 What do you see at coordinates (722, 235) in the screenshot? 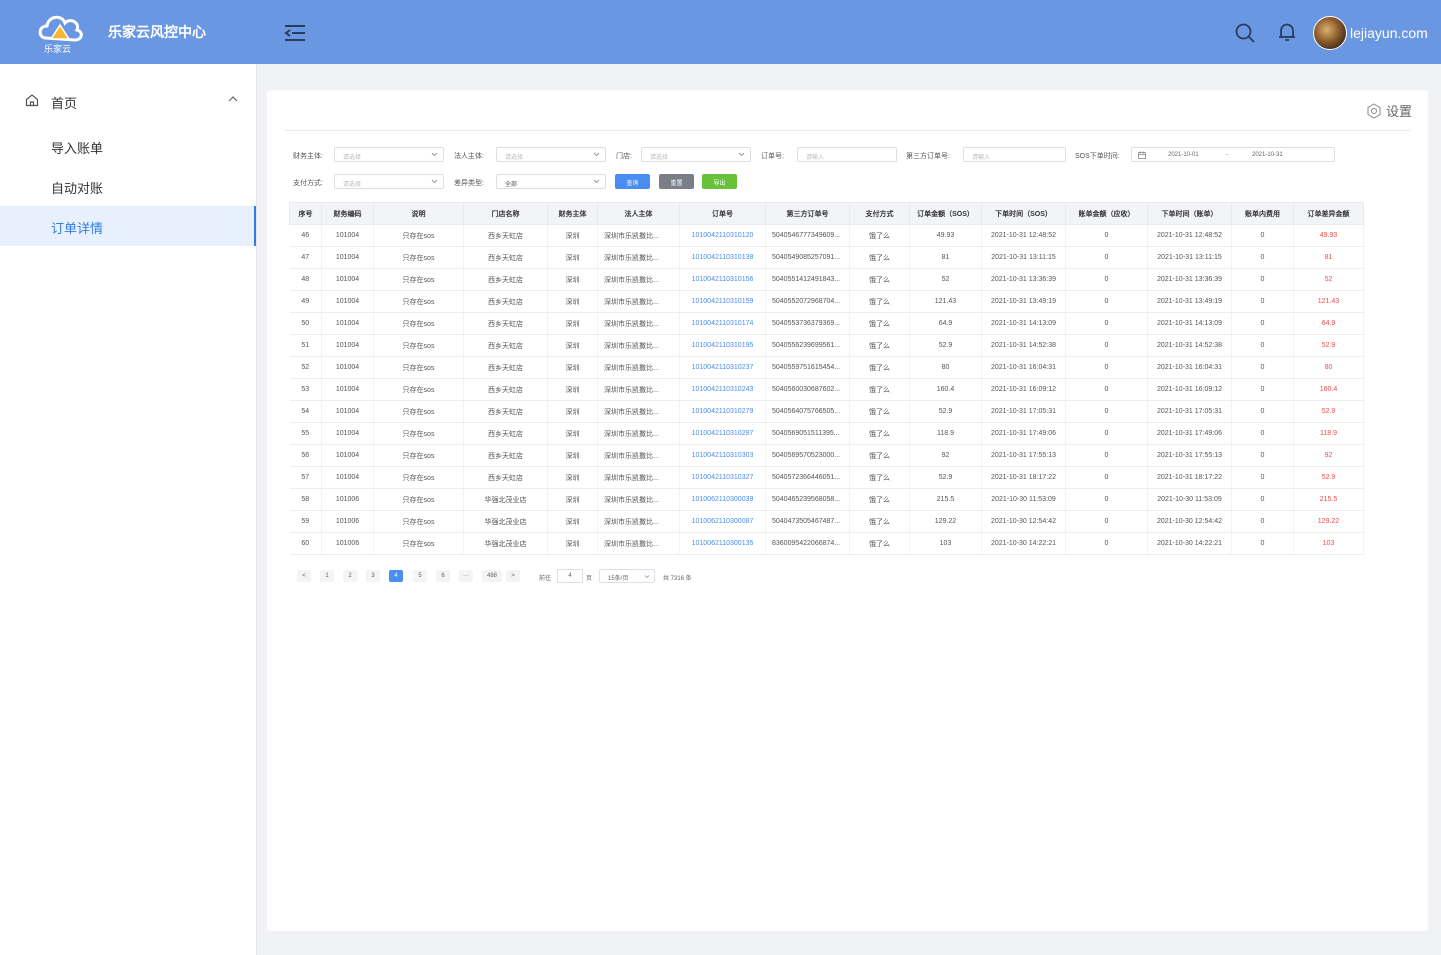
I see `order-no-link: 1010042110310120` at bounding box center [722, 235].